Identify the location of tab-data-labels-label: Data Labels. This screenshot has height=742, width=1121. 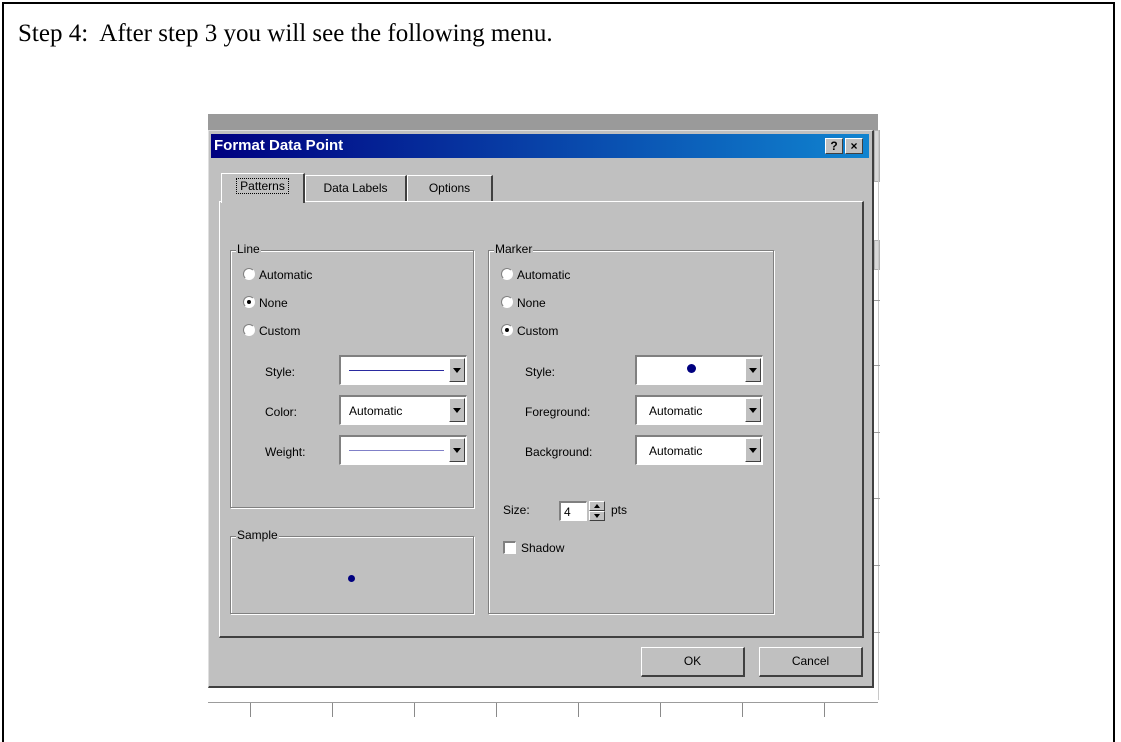
(355, 188).